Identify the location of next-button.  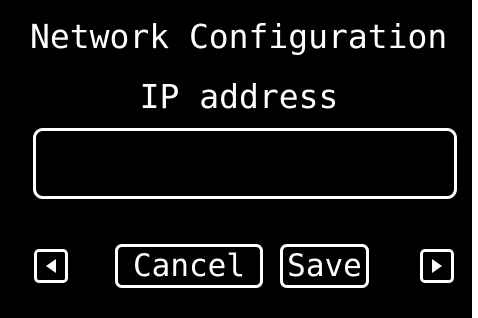
(437, 266).